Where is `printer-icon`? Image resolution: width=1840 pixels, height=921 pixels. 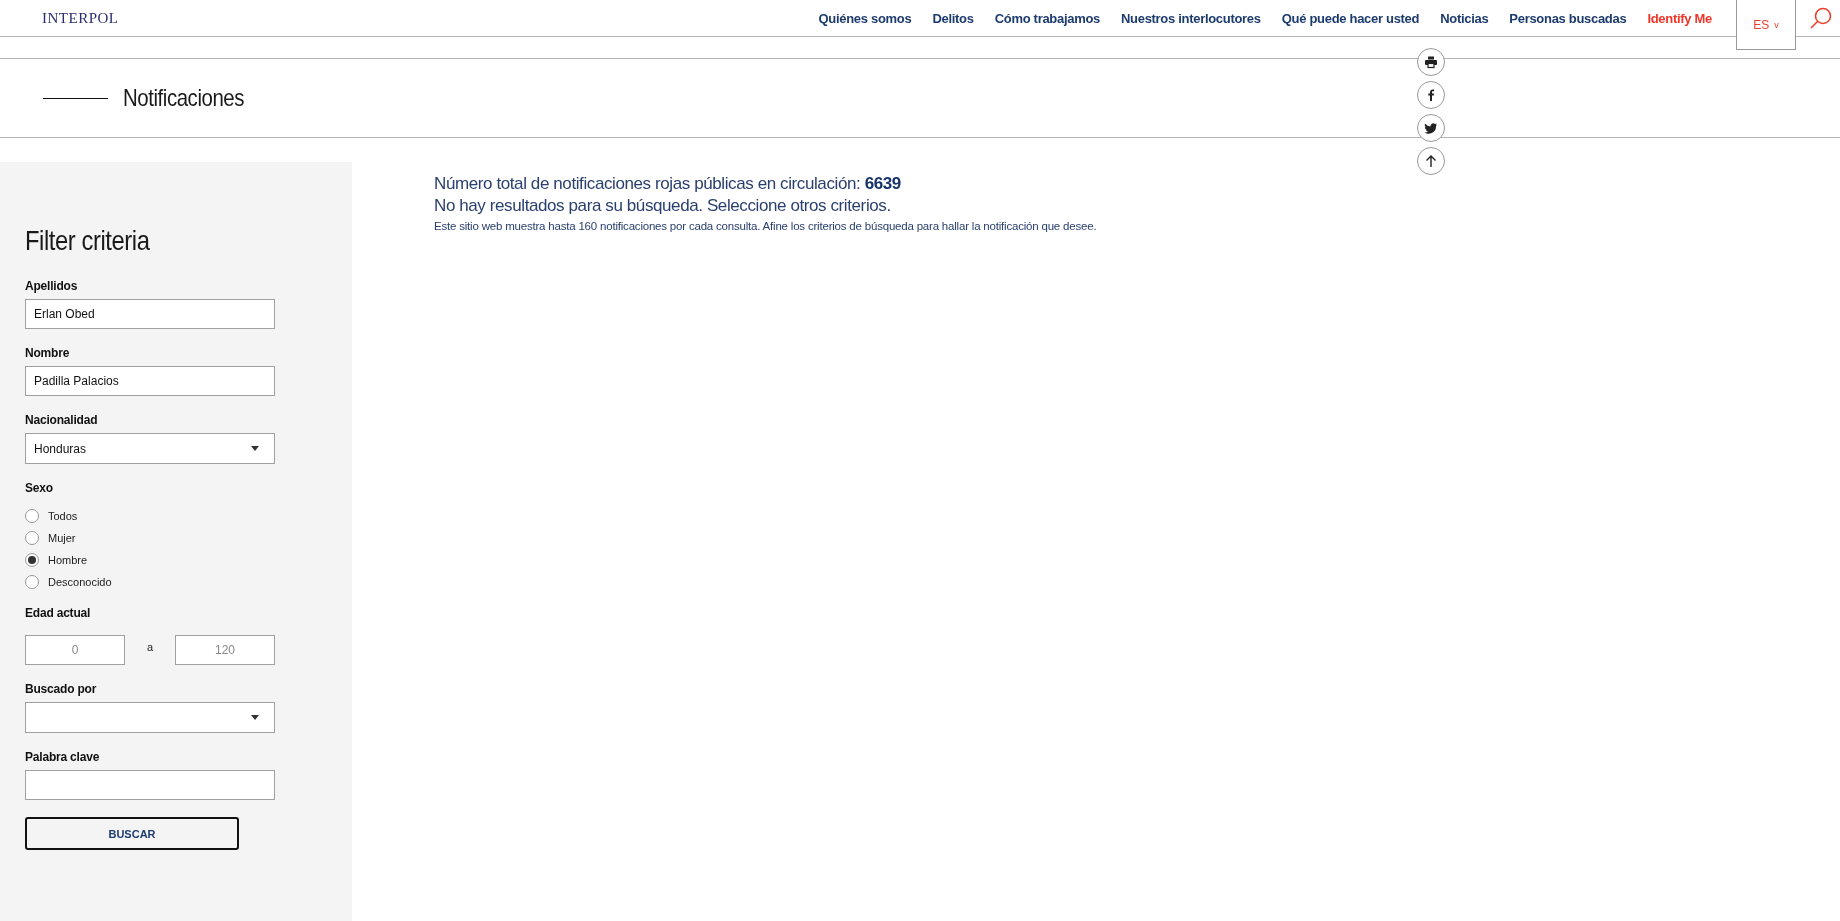
printer-icon is located at coordinates (1431, 62).